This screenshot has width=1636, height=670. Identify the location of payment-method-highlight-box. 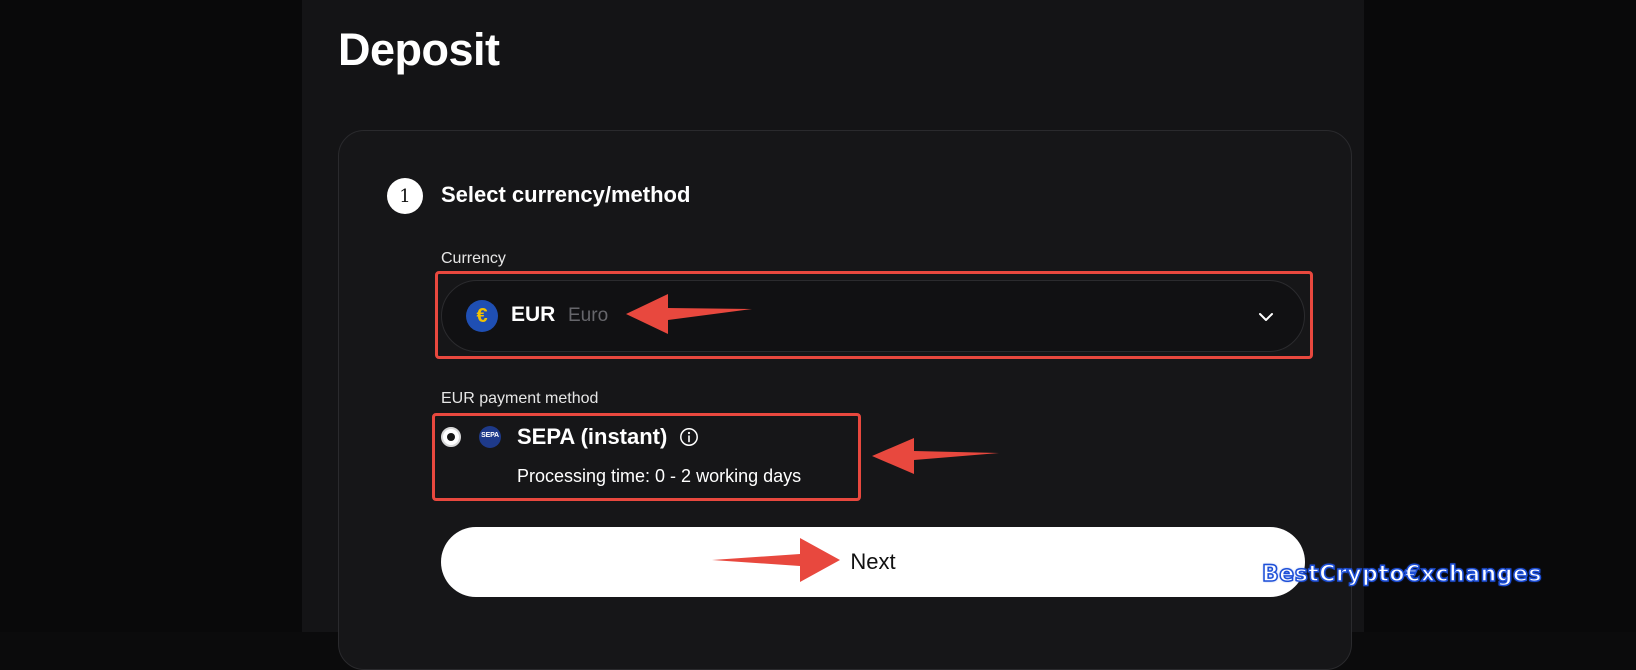
(646, 457).